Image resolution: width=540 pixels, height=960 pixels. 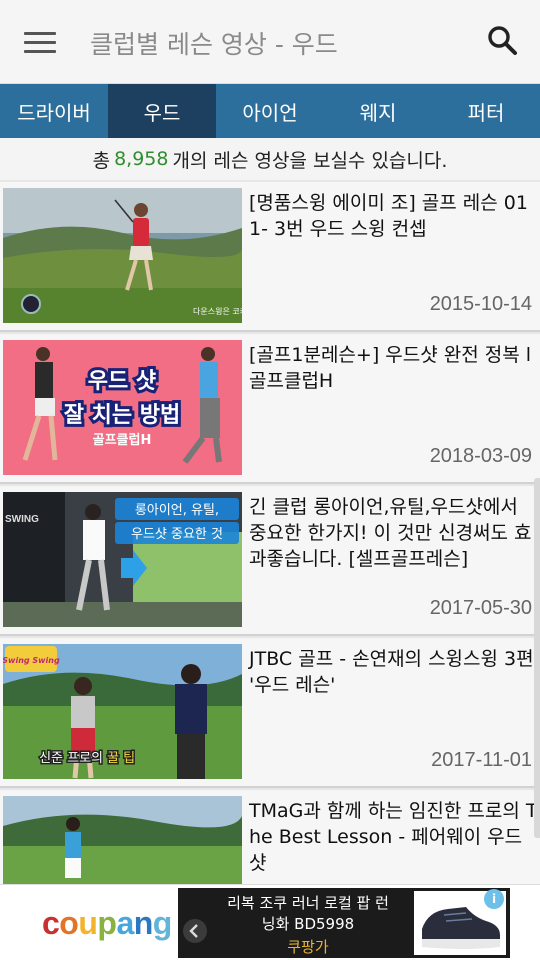 What do you see at coordinates (122, 559) in the screenshot?
I see `video-thumbnail: SWING 롱아이언, 유틸, 우드샷 중요한 것` at bounding box center [122, 559].